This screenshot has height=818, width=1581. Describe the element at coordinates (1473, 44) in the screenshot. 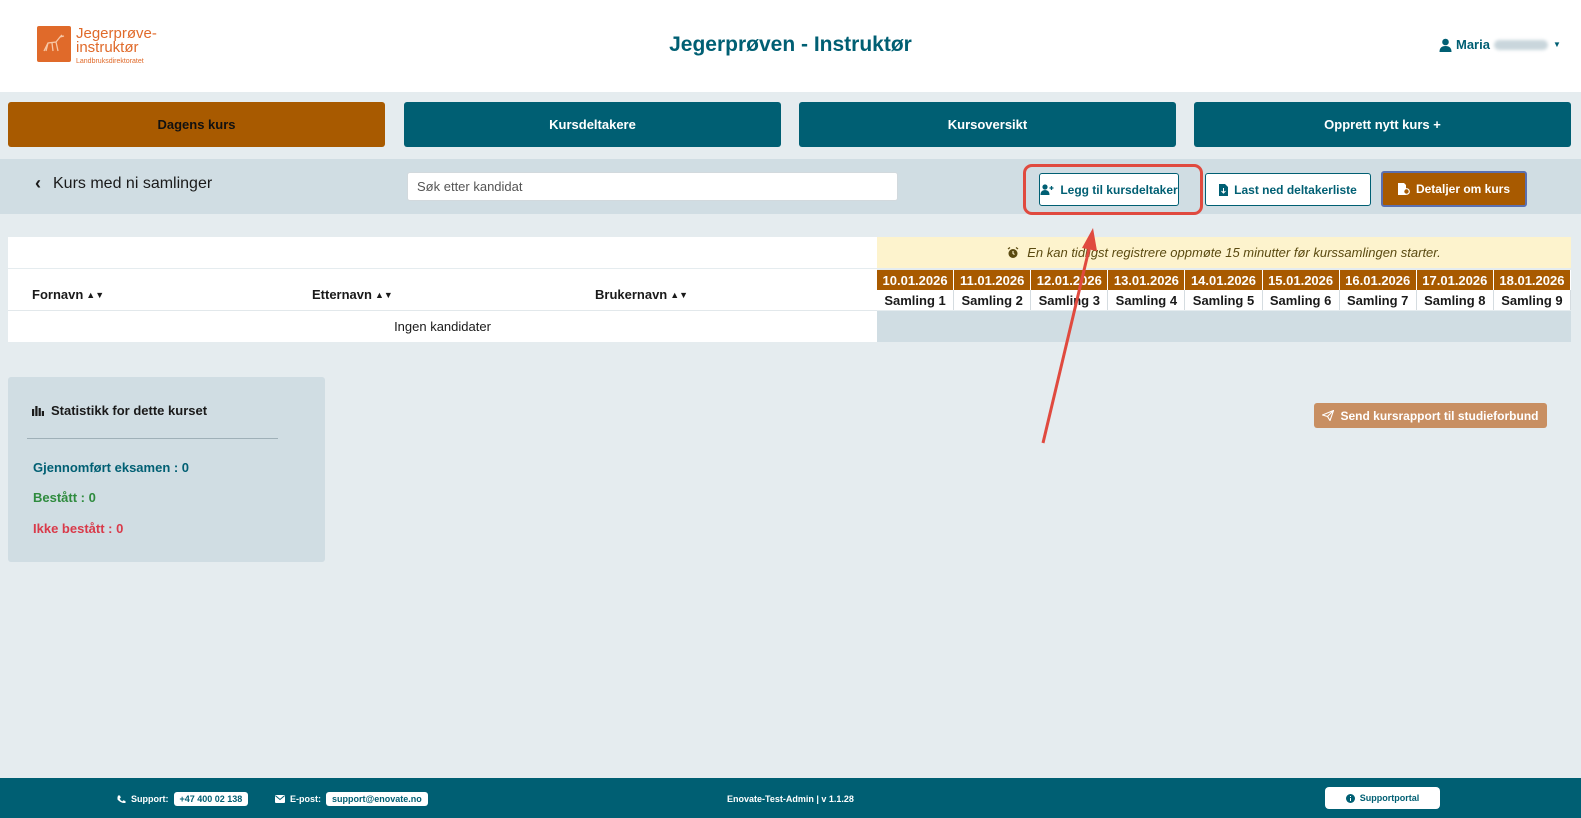

I see `user-name: Maria` at that location.